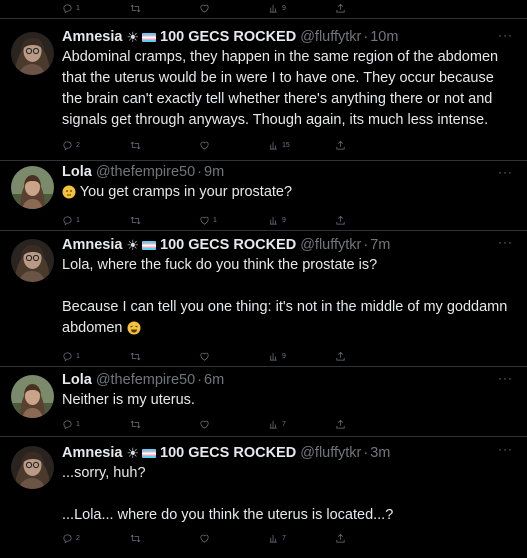  I want to click on tweet-actions: 1 1 9, so click(288, 220).